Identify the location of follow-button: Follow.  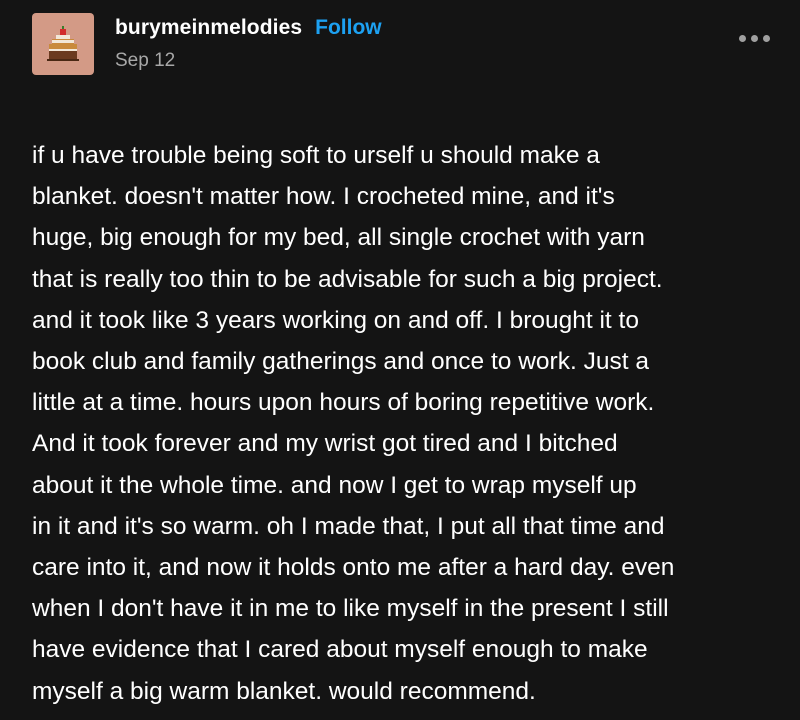
(348, 28).